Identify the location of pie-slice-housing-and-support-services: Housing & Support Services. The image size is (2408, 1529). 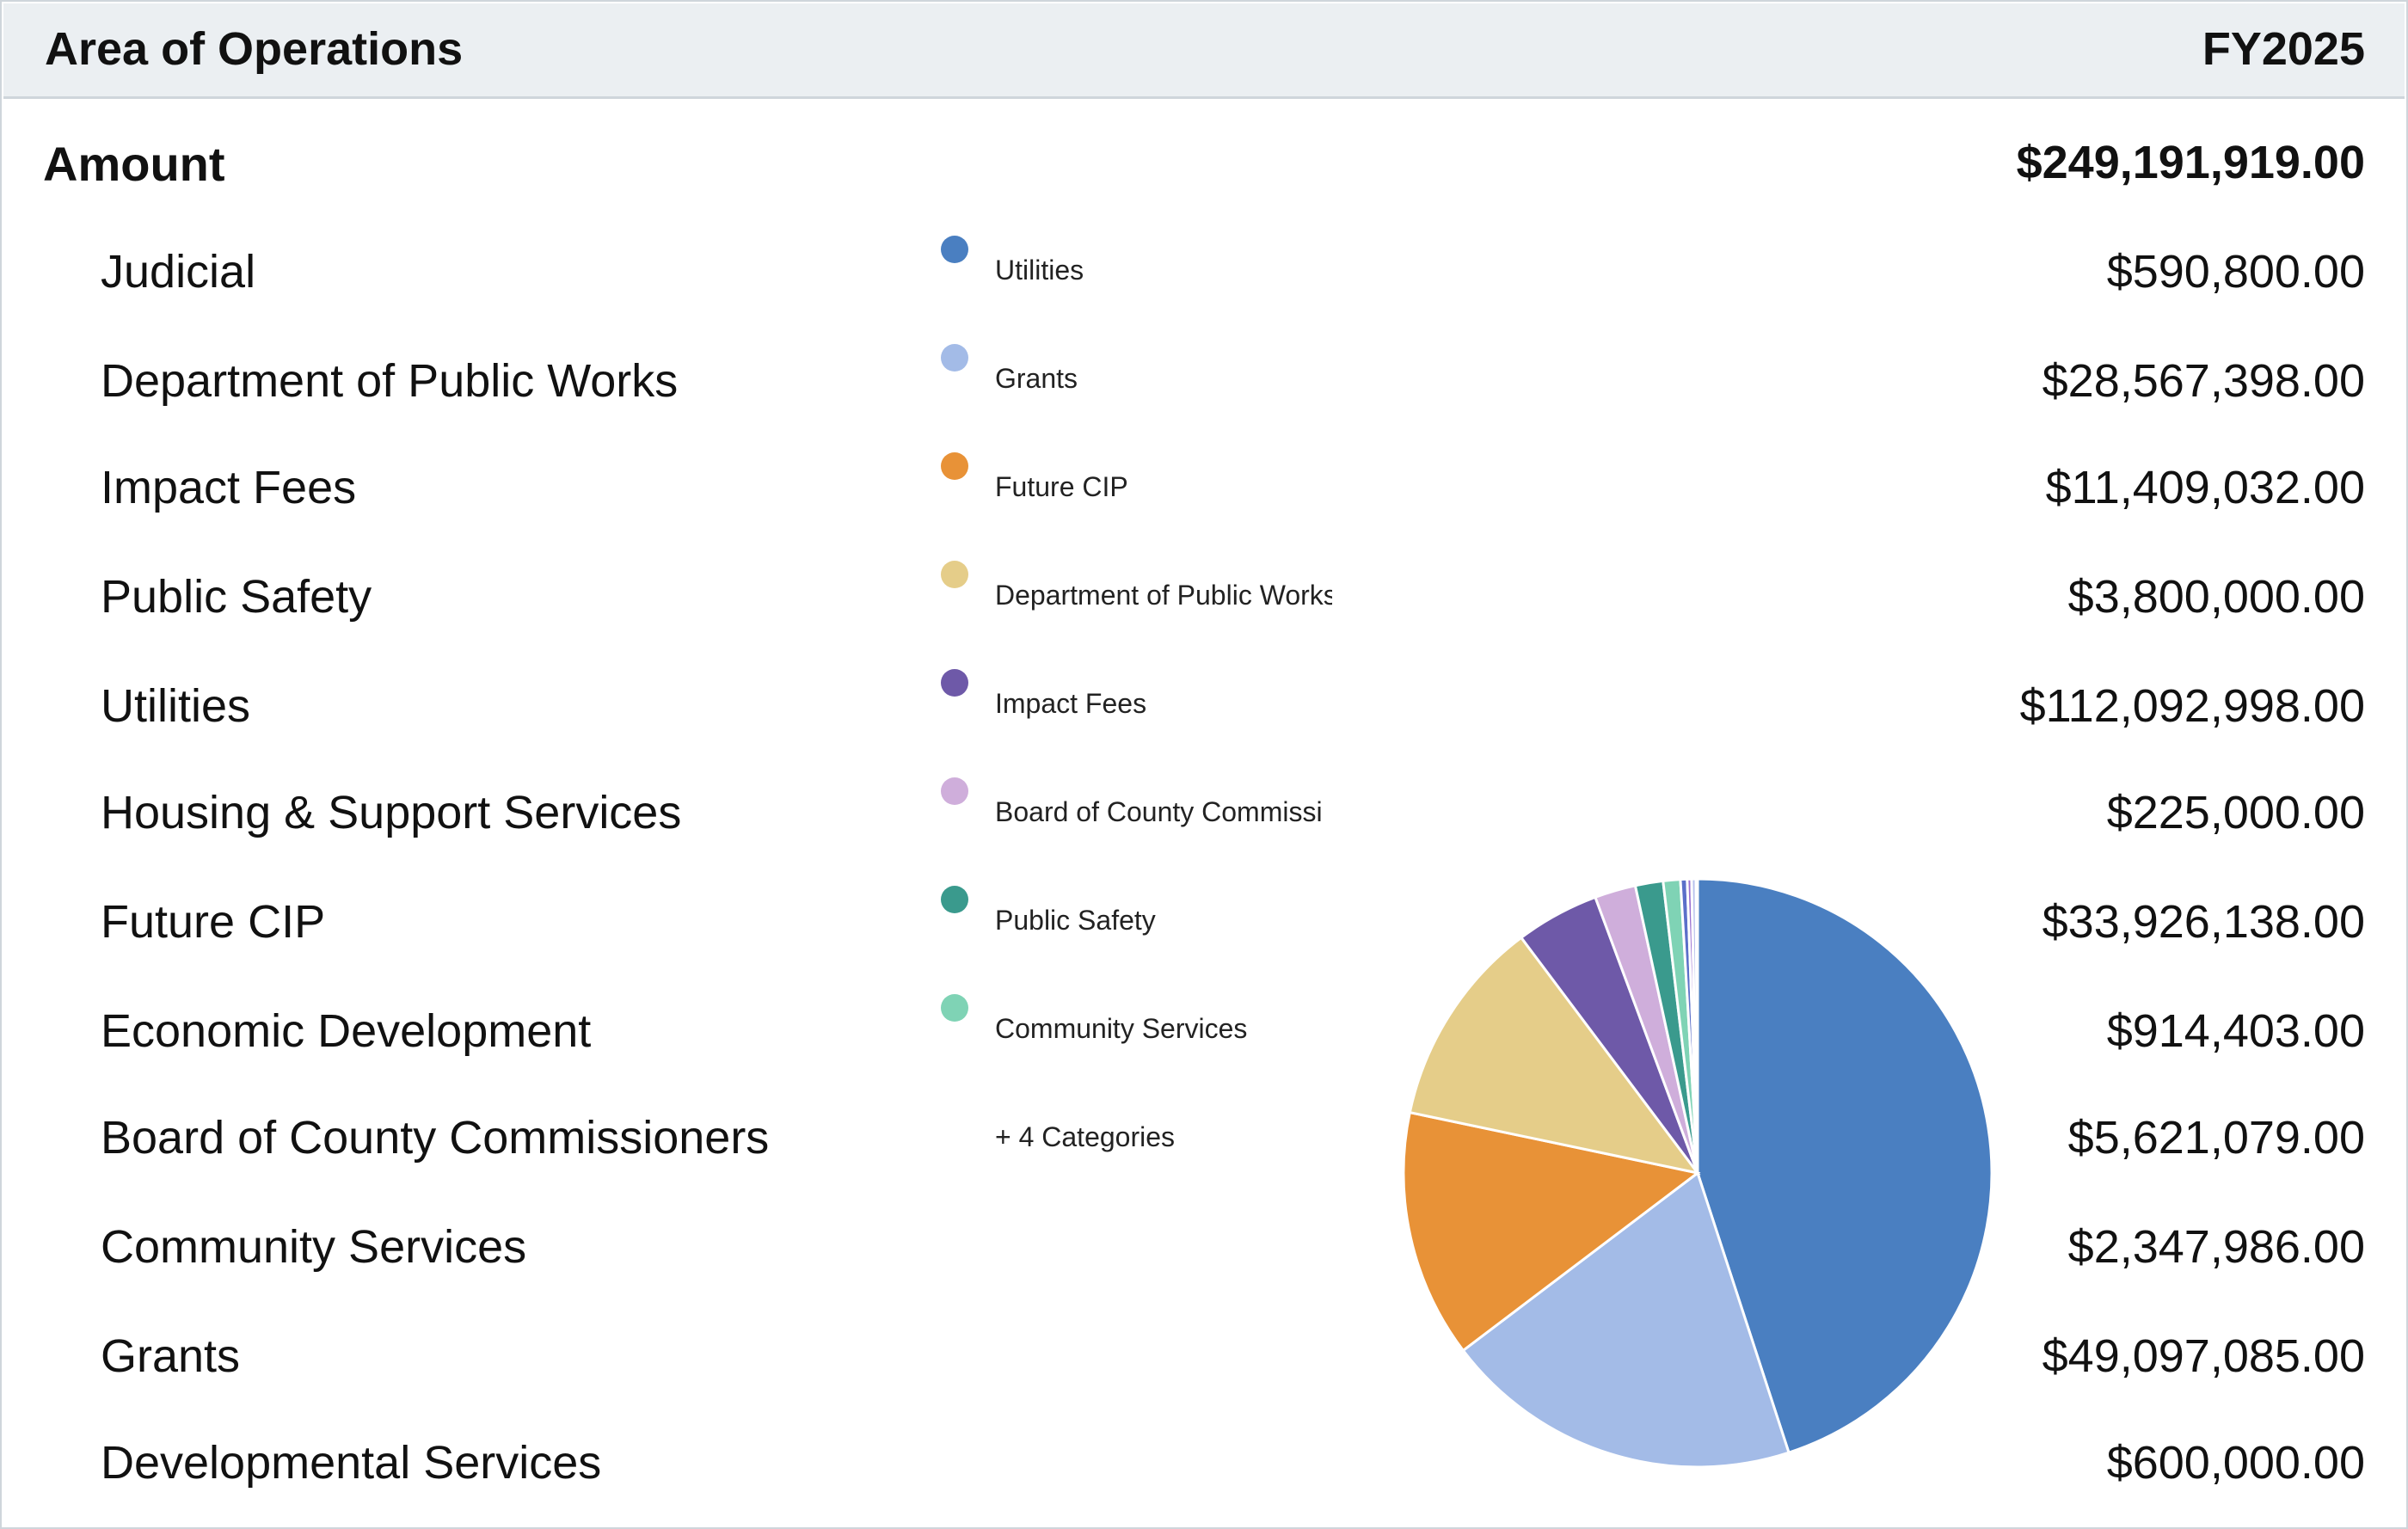
(1696, 1025).